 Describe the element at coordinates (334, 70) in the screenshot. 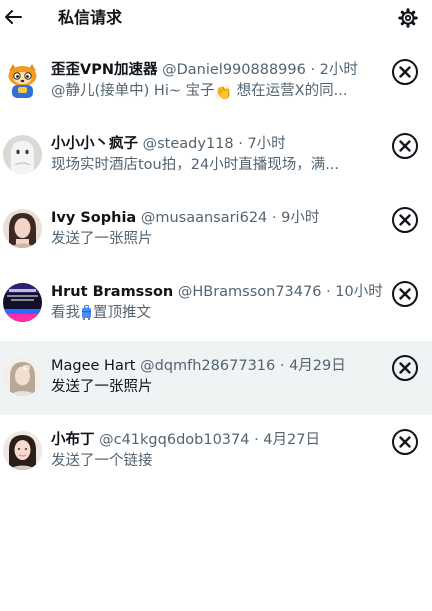

I see `message-time: · 2小时` at that location.